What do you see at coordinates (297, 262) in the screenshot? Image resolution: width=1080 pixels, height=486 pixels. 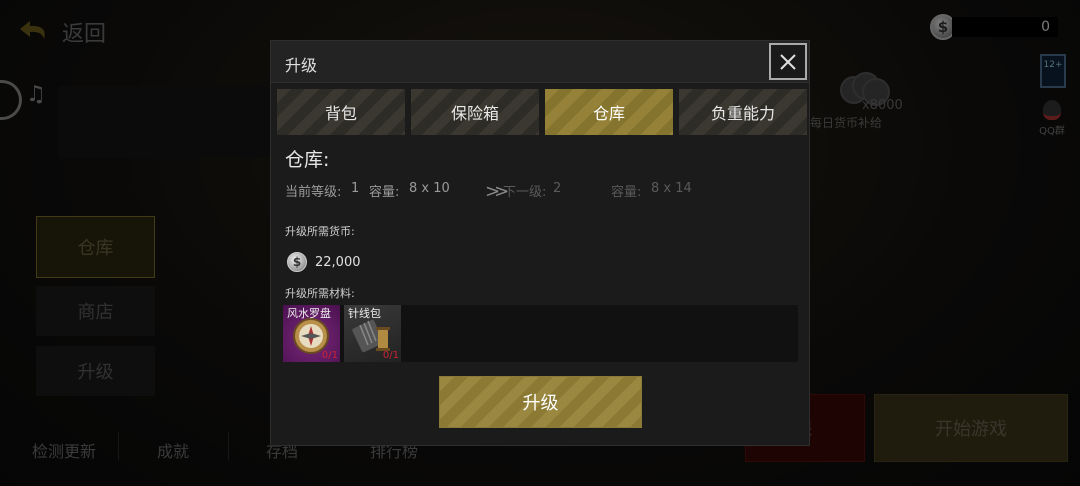 I see `silver-coin-icon: $` at bounding box center [297, 262].